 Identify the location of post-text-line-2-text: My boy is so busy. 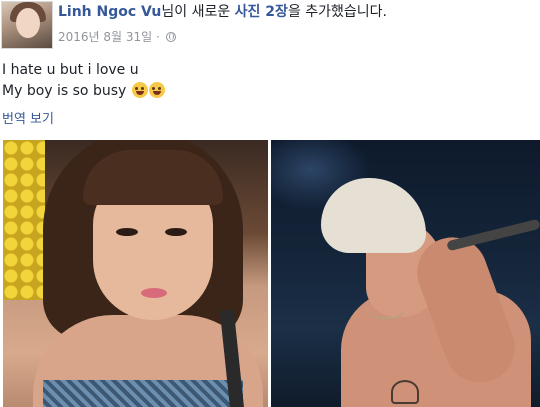
(64, 91).